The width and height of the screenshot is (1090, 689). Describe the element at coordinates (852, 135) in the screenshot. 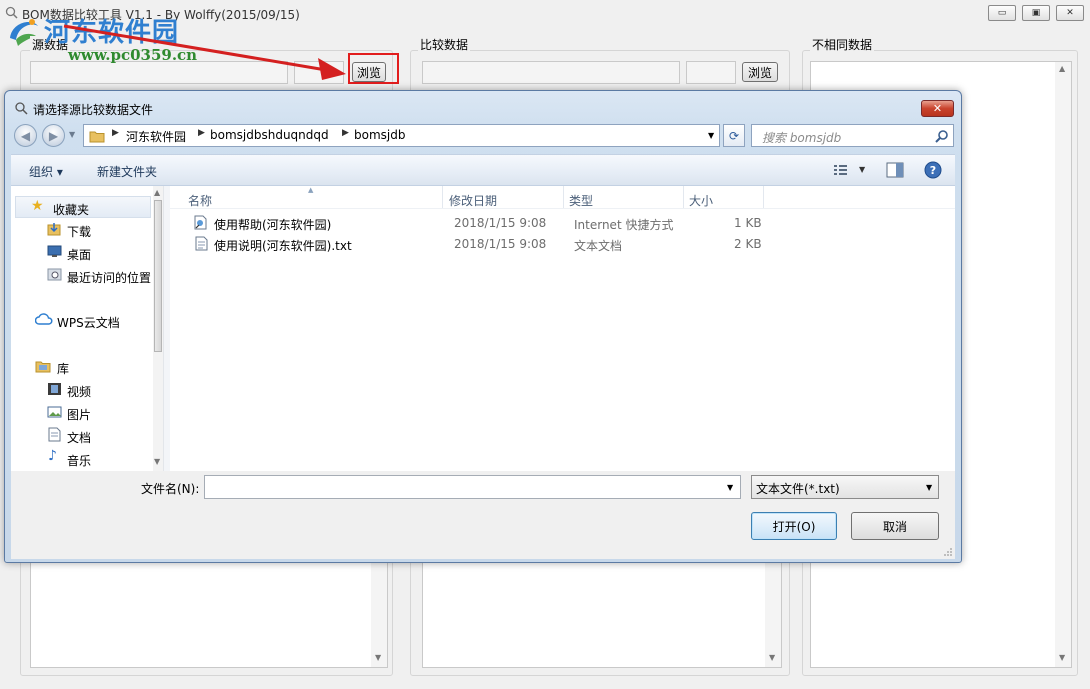

I see `search-input: 搜索 bomsjdb` at that location.